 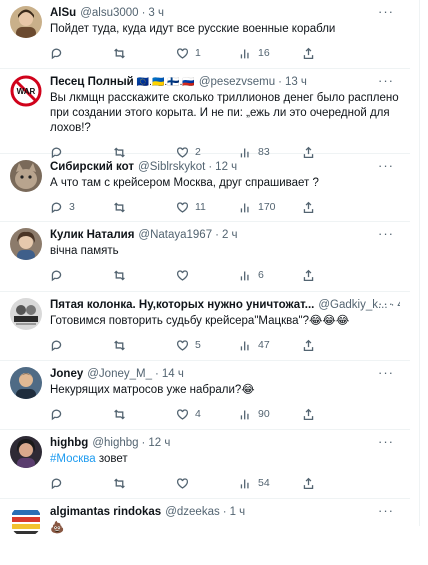 I want to click on reply-button: 3, so click(x=81, y=207).